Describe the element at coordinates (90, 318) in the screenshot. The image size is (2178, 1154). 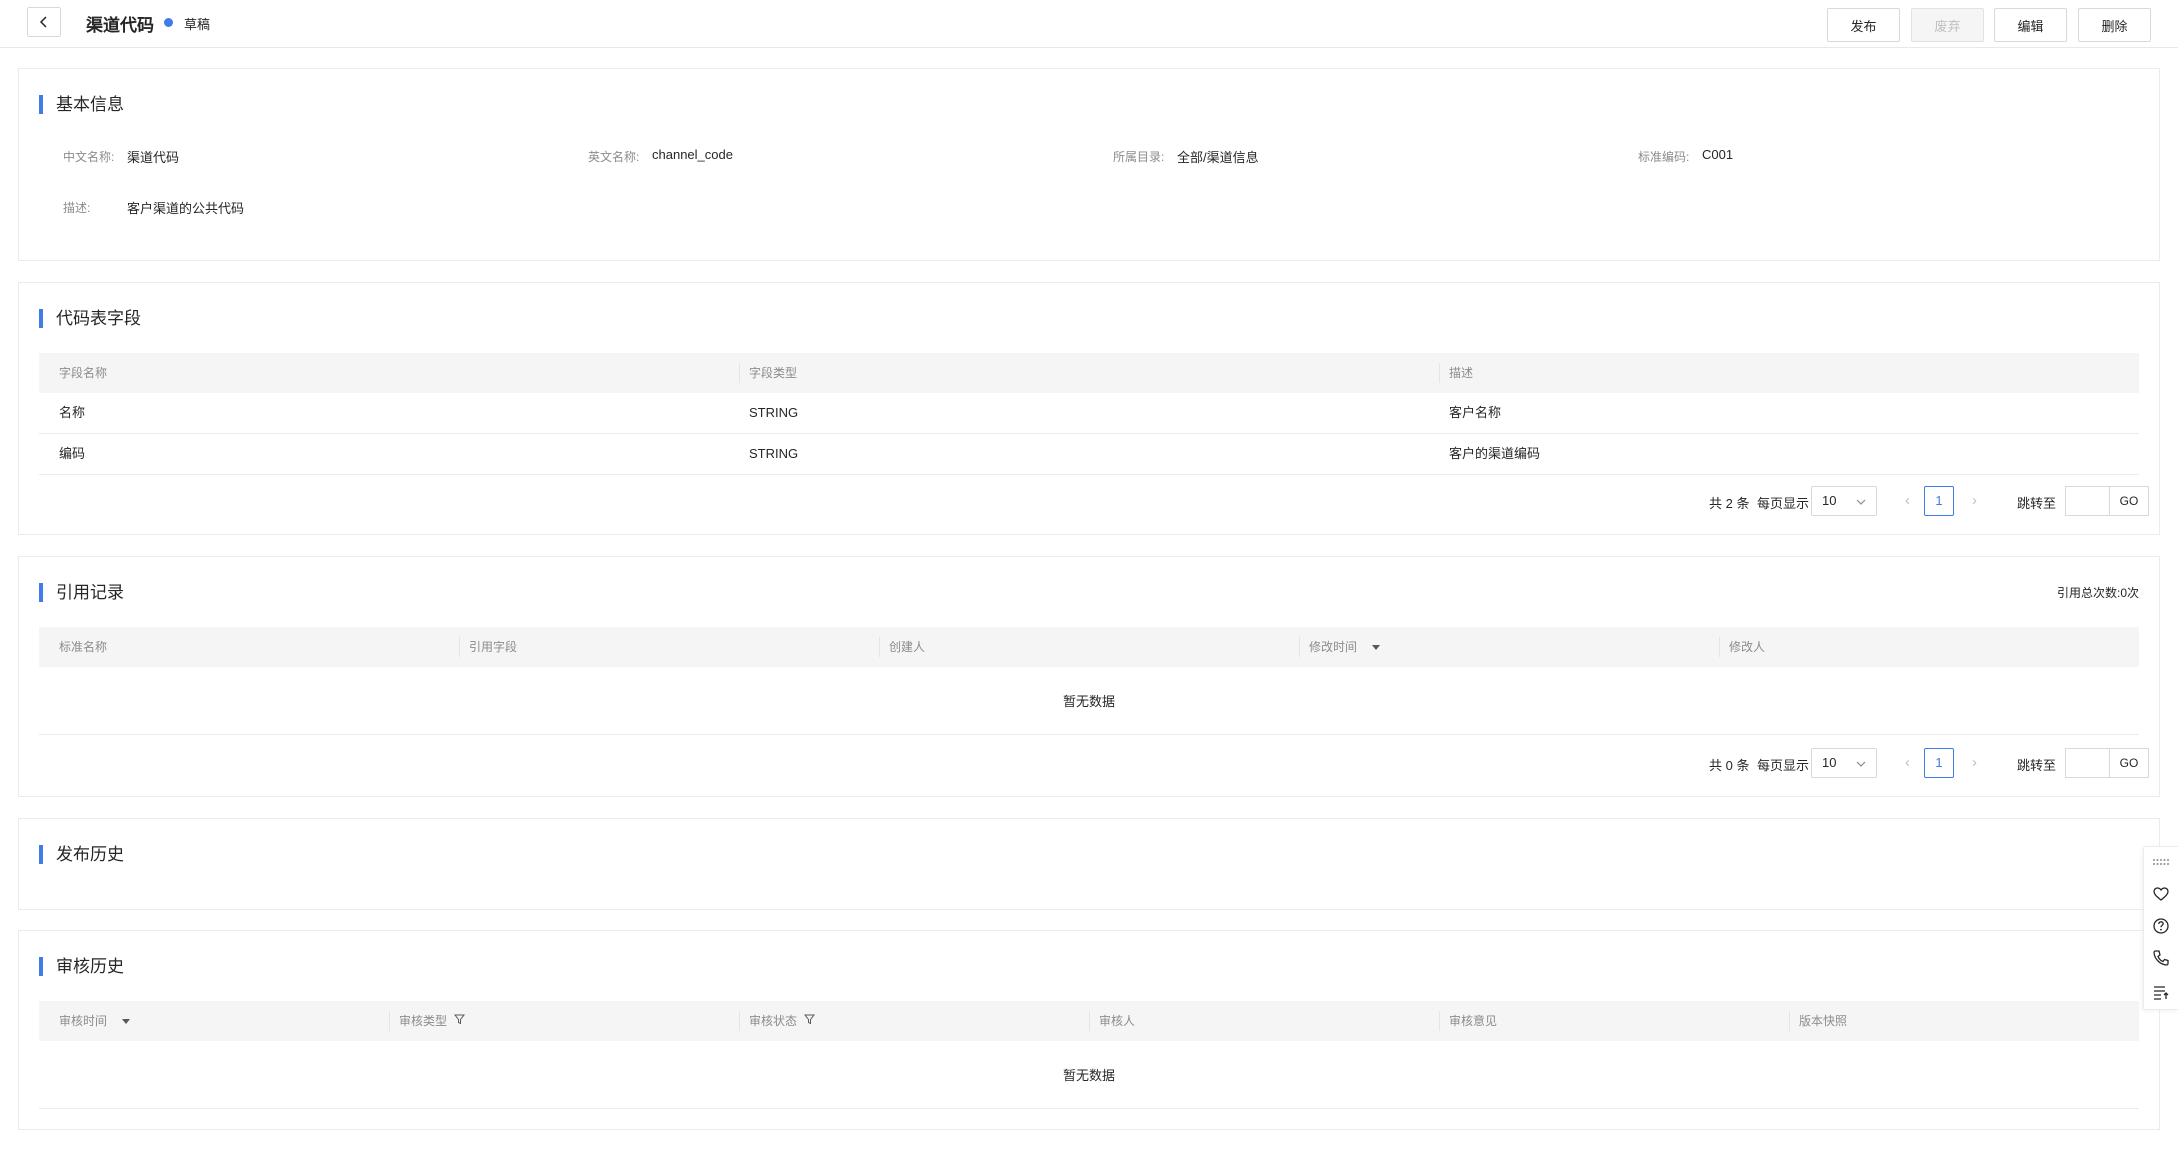
I see `section-title-code-fields: 代码表字段` at that location.